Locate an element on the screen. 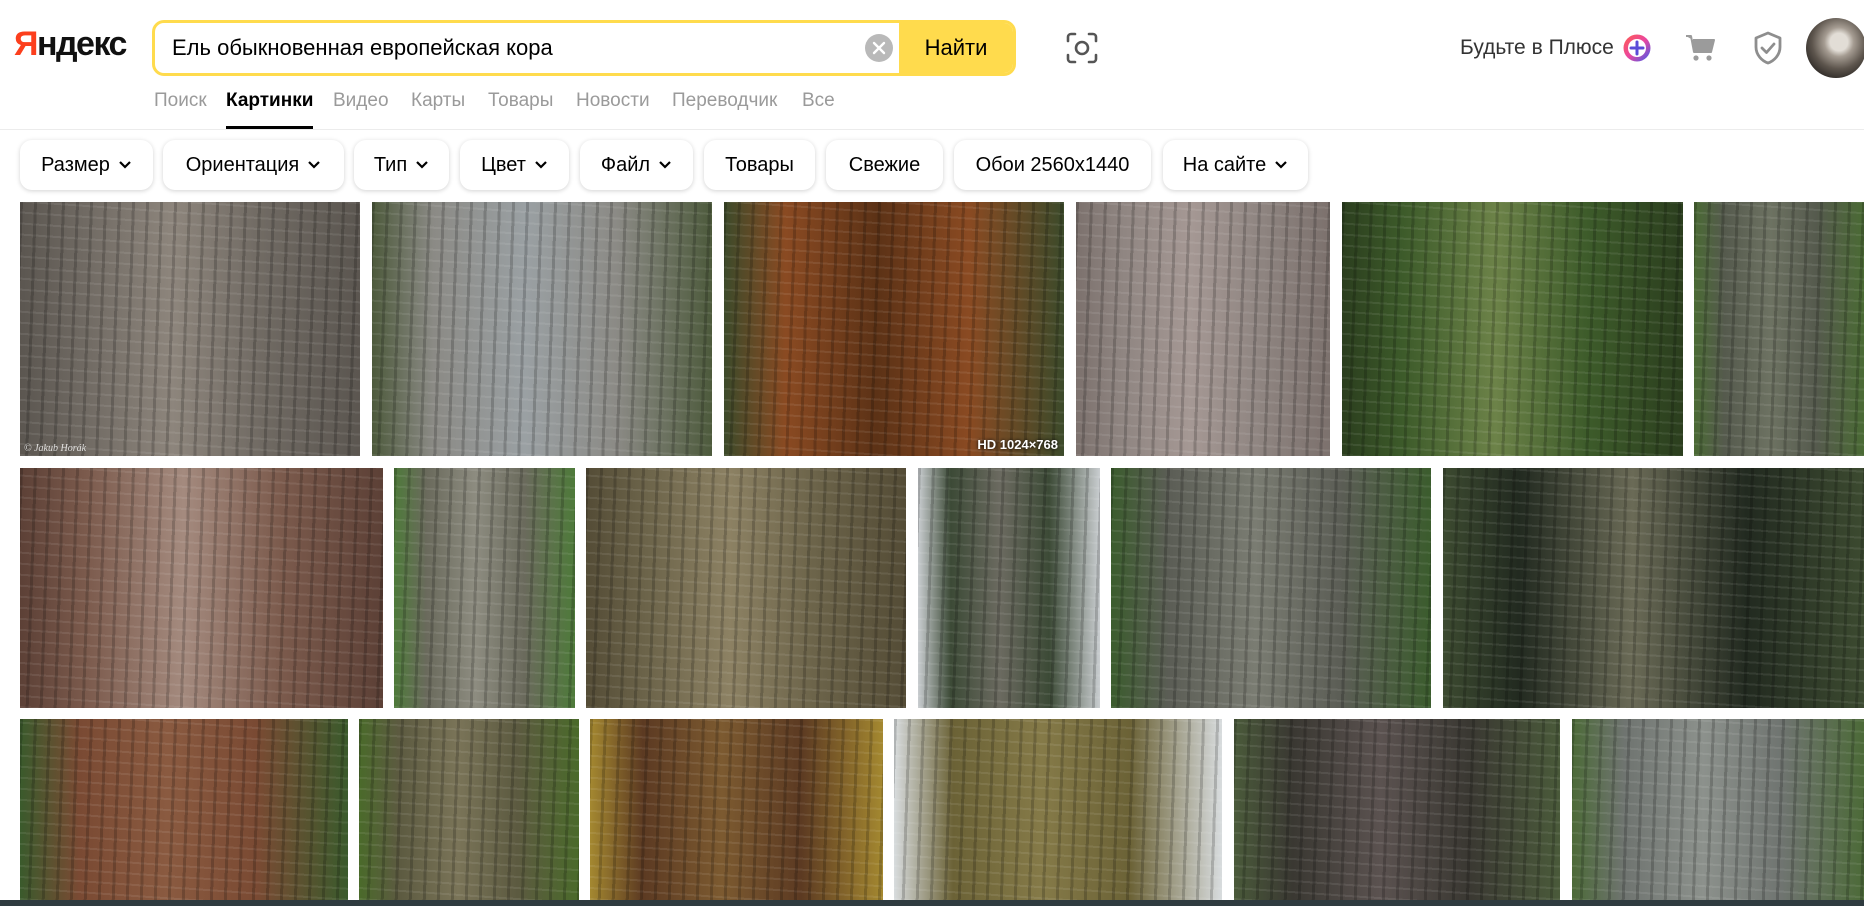 The image size is (1864, 906). filter-fresh: Свежие is located at coordinates (884, 165).